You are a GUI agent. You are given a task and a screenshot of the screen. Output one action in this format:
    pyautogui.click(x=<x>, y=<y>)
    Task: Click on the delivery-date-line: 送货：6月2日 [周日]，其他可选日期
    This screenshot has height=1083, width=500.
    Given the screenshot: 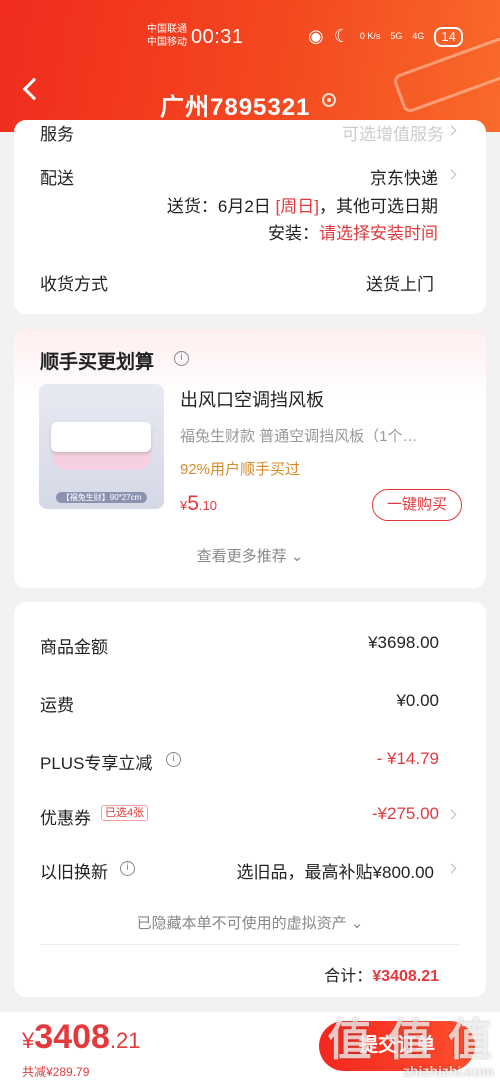 What is the action you would take?
    pyautogui.click(x=302, y=204)
    